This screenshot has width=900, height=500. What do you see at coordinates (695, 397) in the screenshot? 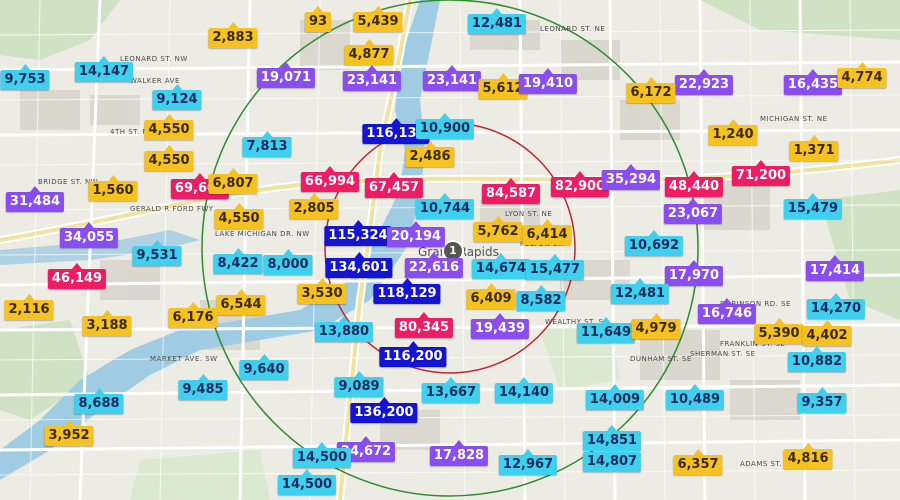
I see `traffic-count-badge: 10,489` at bounding box center [695, 397].